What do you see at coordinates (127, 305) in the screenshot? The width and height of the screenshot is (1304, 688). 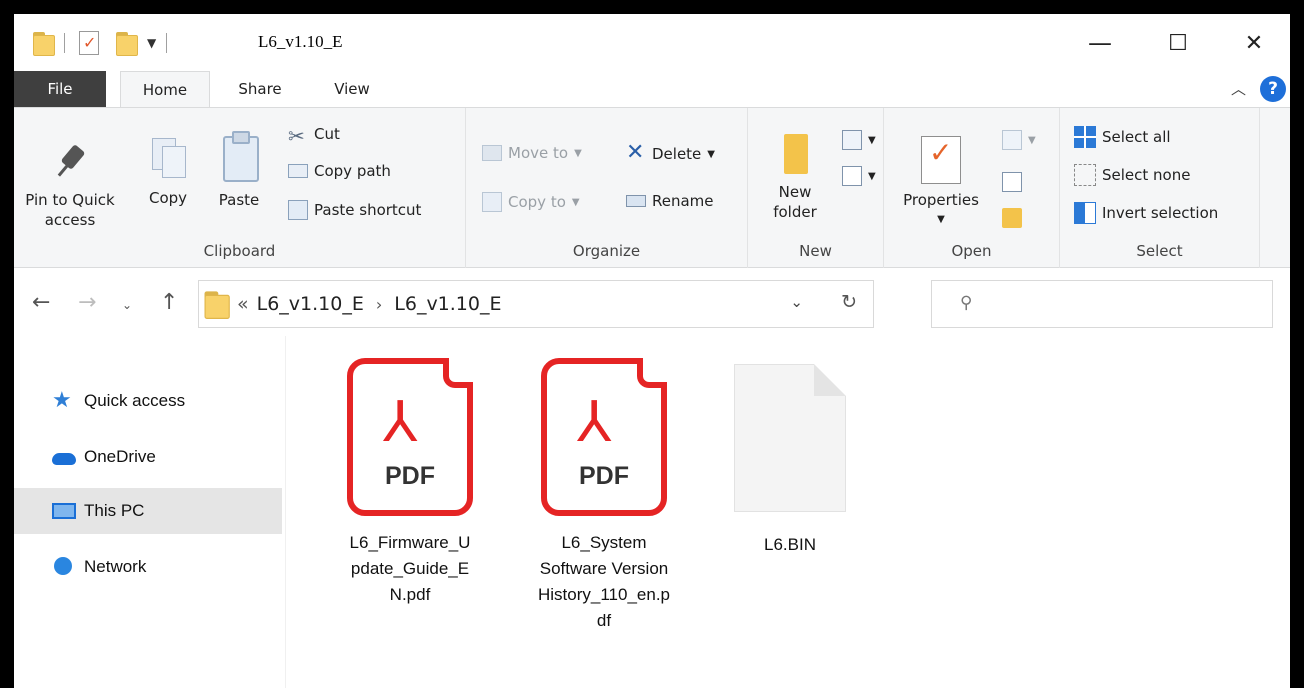 I see `recent-locations-chevron-icon: ⌄` at bounding box center [127, 305].